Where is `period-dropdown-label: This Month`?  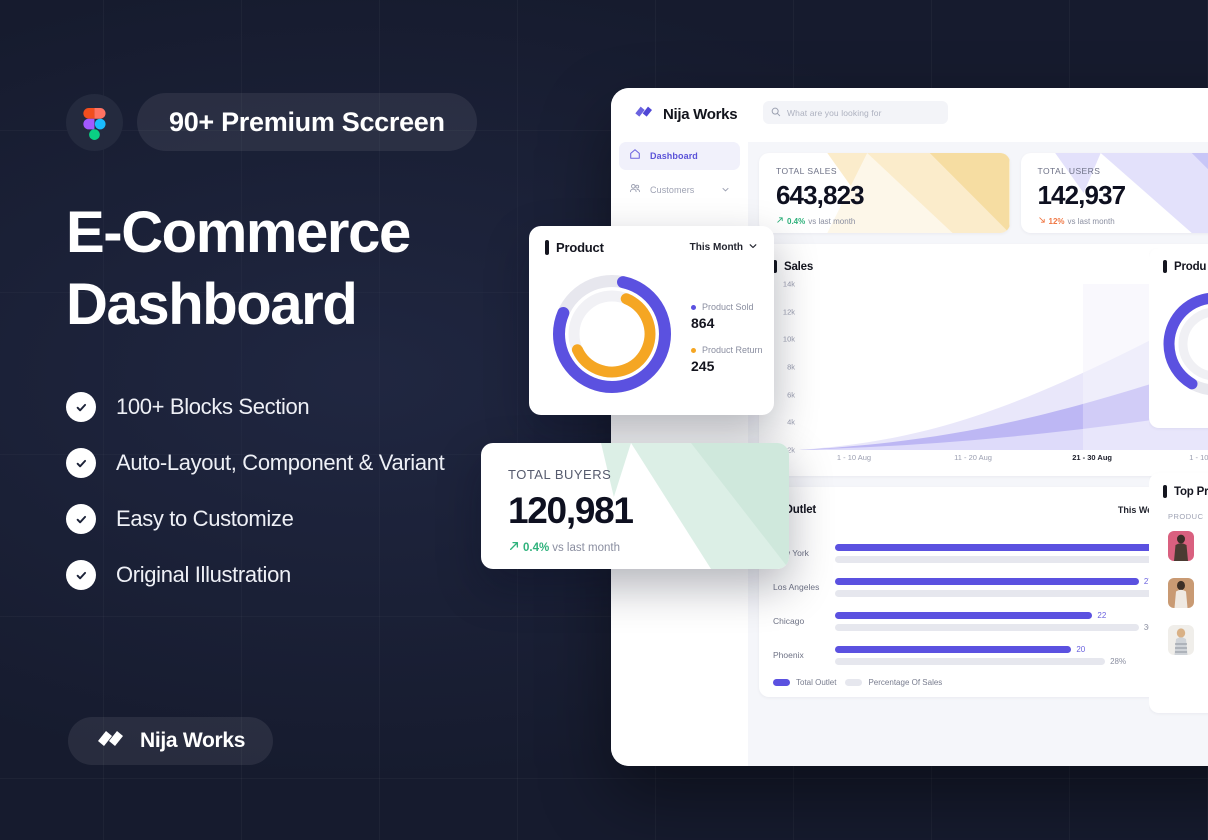
period-dropdown-label: This Month is located at coordinates (716, 247).